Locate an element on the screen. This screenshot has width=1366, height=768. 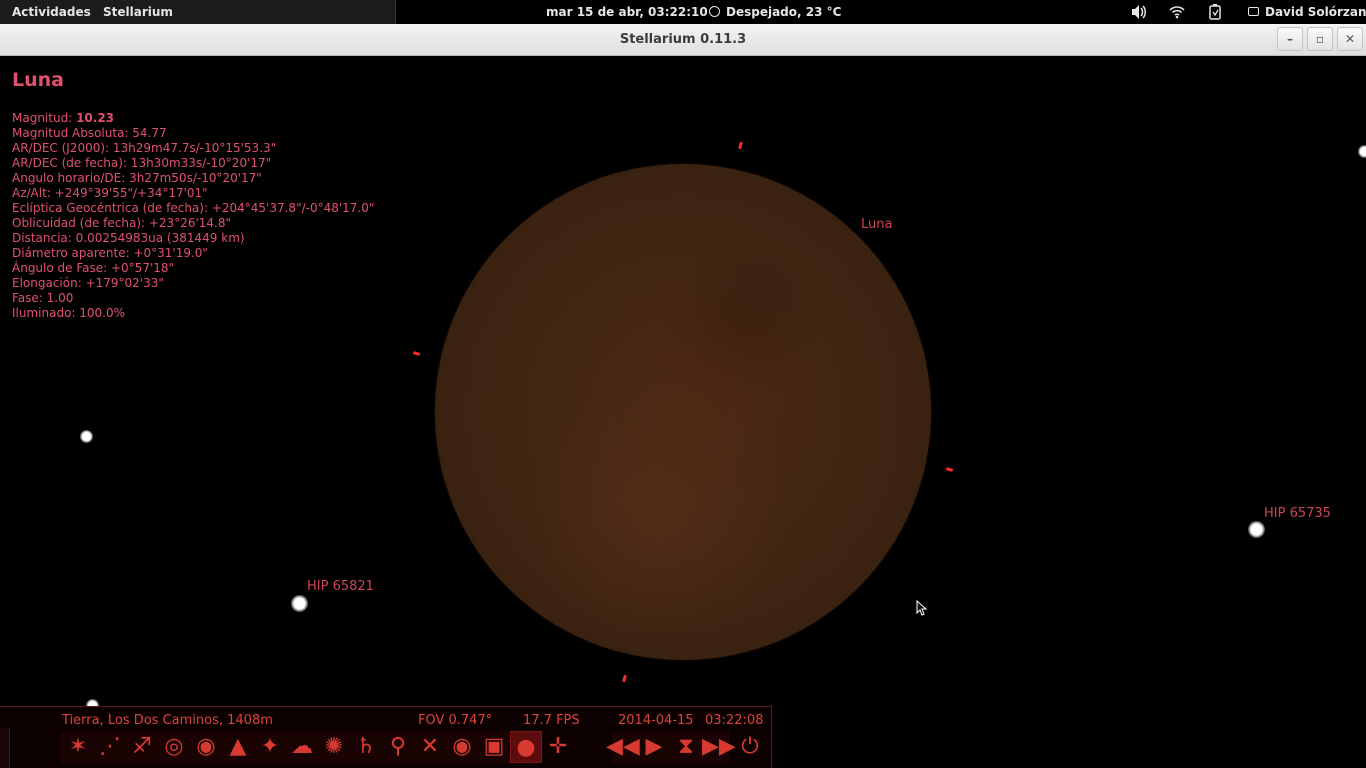
nebulae-icon: ✺ is located at coordinates (334, 747).